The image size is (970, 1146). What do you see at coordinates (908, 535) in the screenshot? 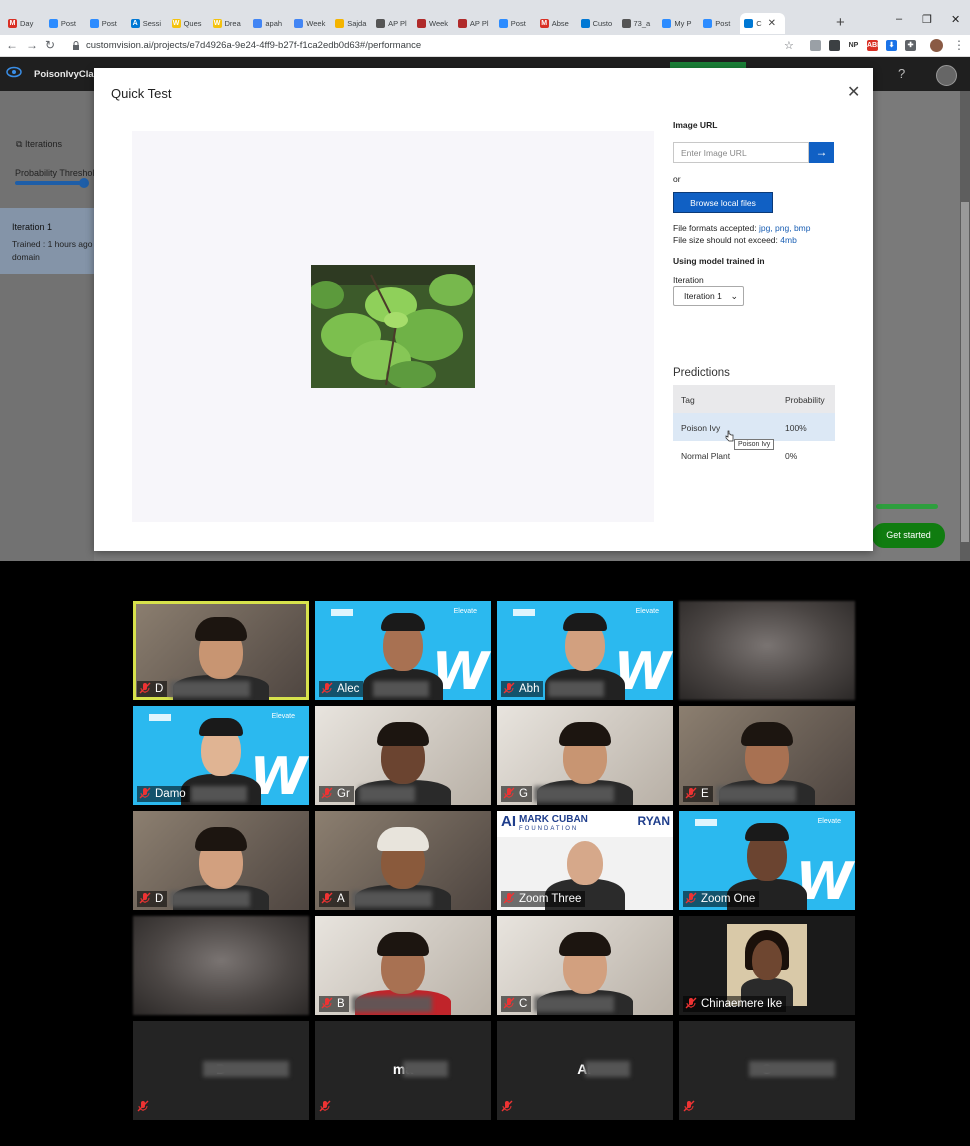
I see `get-started-button: Get started` at bounding box center [908, 535].